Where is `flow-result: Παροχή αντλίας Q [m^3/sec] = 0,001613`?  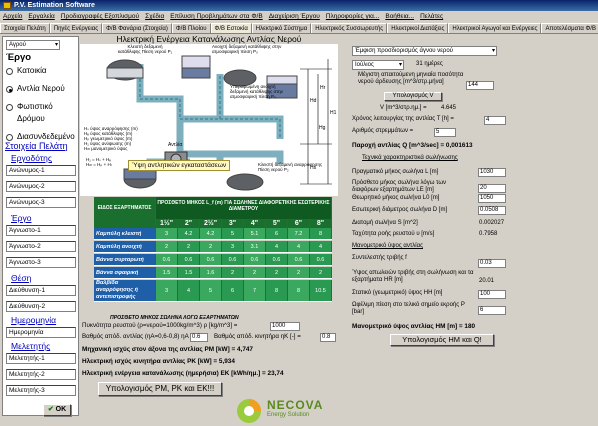
flow-result: Παροχή αντλίας Q [m^3/sec] = 0,001613 is located at coordinates (412, 145).